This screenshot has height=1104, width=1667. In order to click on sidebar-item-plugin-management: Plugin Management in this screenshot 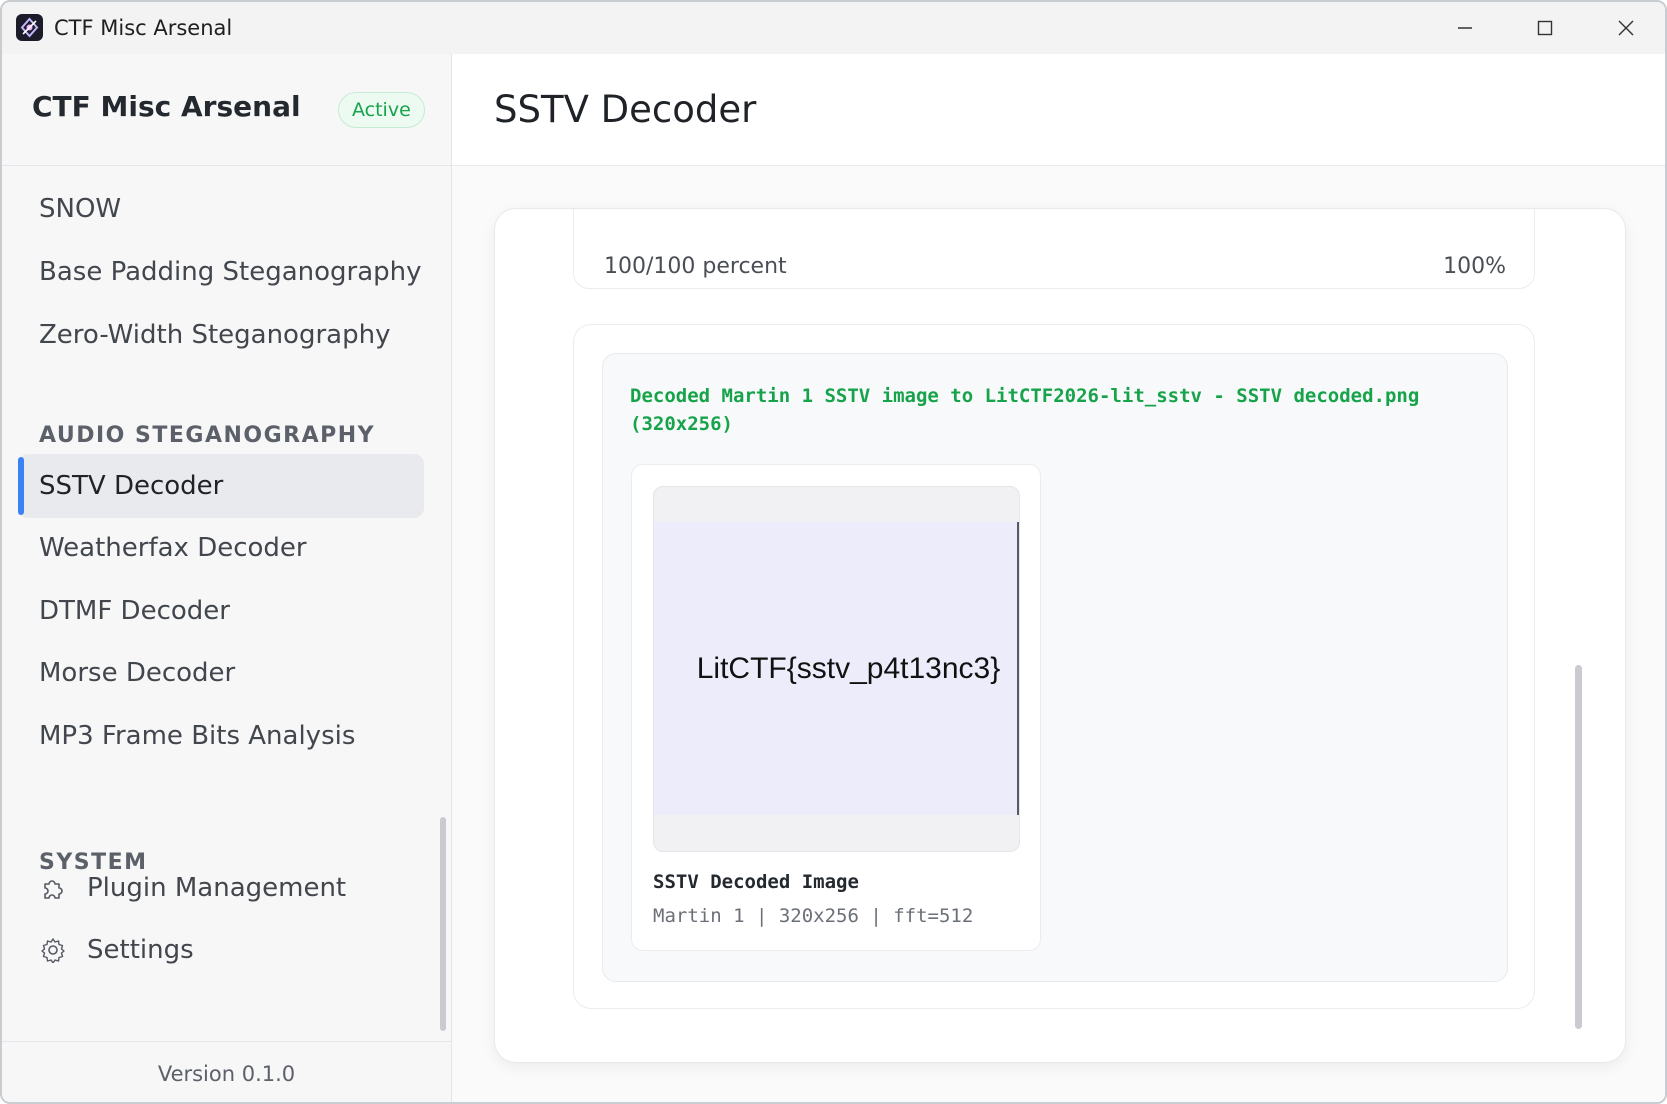, I will do `click(221, 888)`.